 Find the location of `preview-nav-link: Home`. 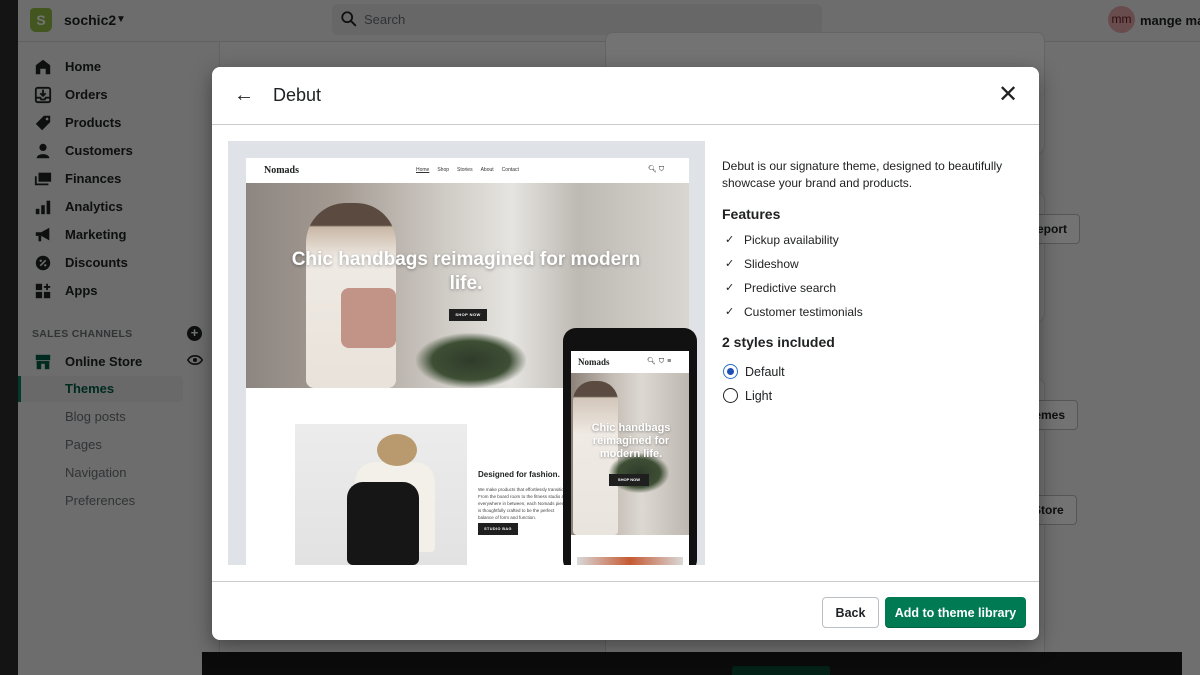

preview-nav-link: Home is located at coordinates (423, 170).